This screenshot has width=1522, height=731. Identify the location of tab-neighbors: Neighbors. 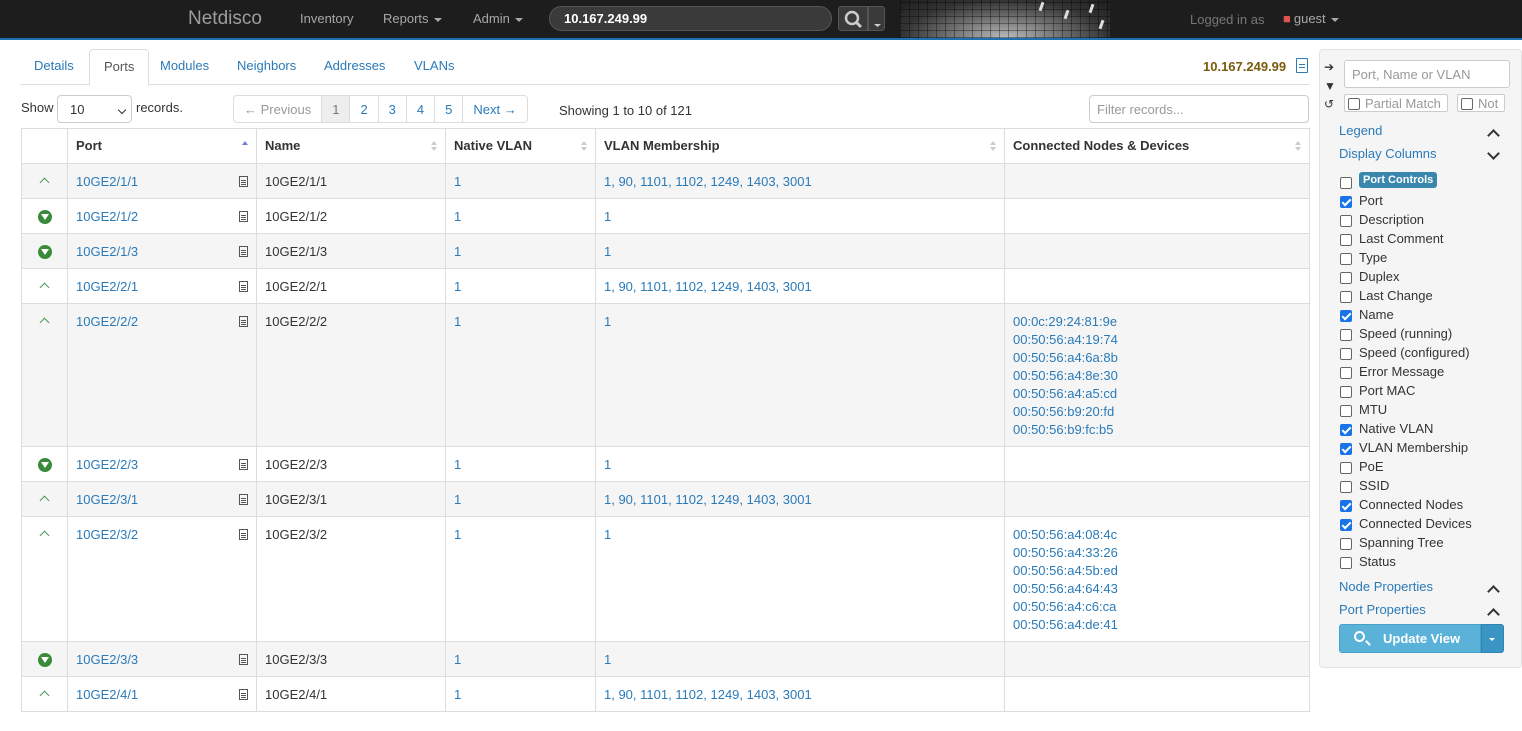
(266, 67).